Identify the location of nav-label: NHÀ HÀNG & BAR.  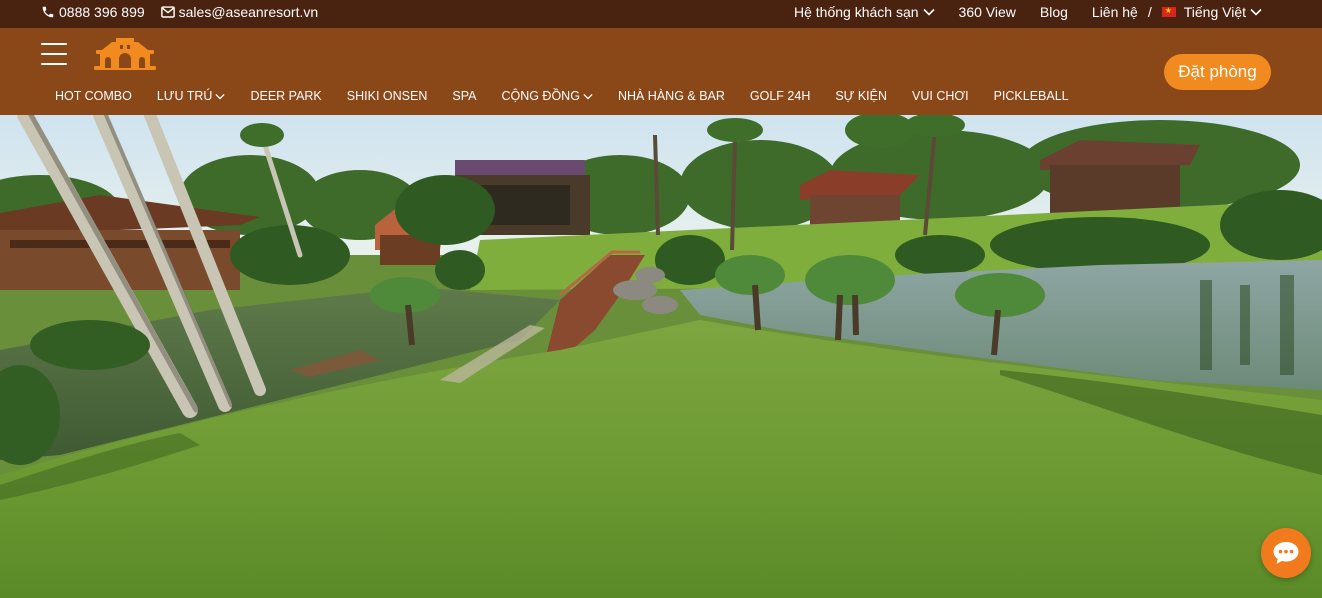
(671, 96).